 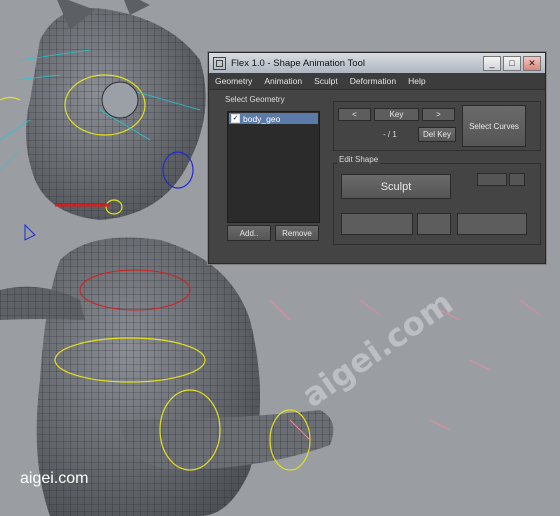 What do you see at coordinates (396, 186) in the screenshot?
I see `sculpt-button: Sculpt` at bounding box center [396, 186].